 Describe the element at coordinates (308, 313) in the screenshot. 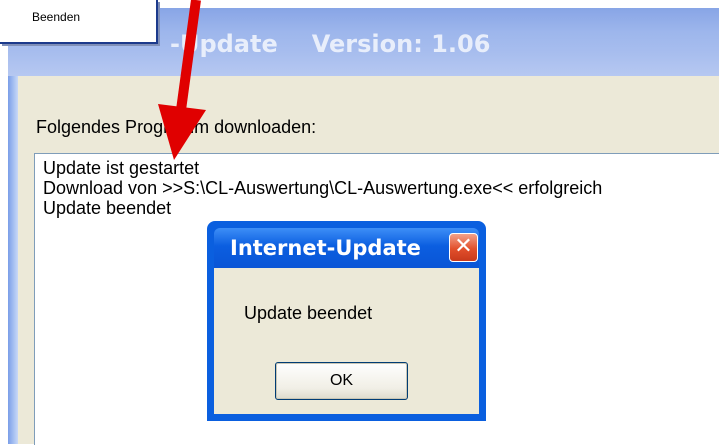

I see `dialog-message: Update beendet` at that location.